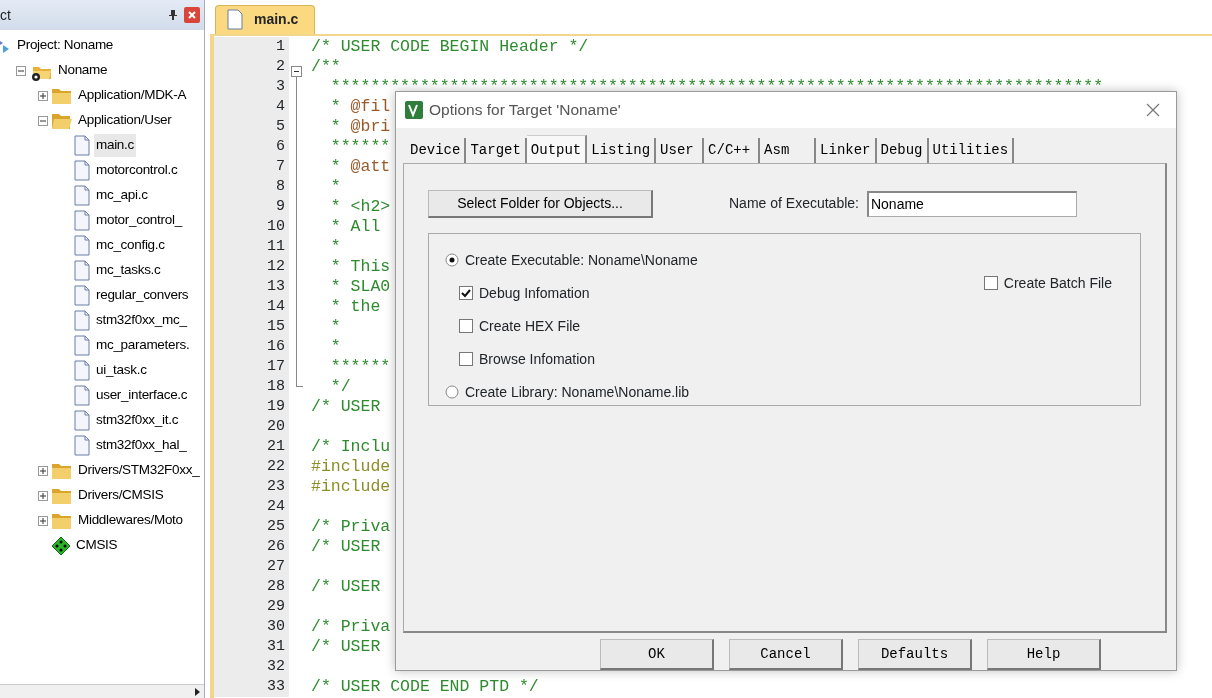 The image size is (1212, 698). Describe the element at coordinates (251, 167) in the screenshot. I see `line-number: 7` at that location.